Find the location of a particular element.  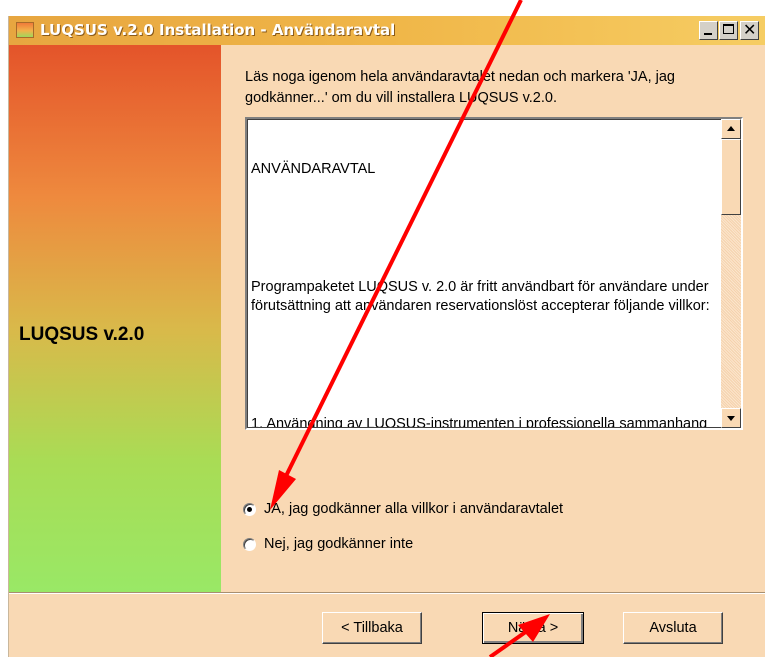

scroll-thumb is located at coordinates (731, 177).